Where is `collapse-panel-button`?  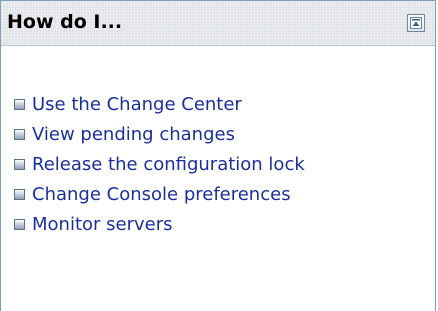
collapse-panel-button is located at coordinates (416, 23).